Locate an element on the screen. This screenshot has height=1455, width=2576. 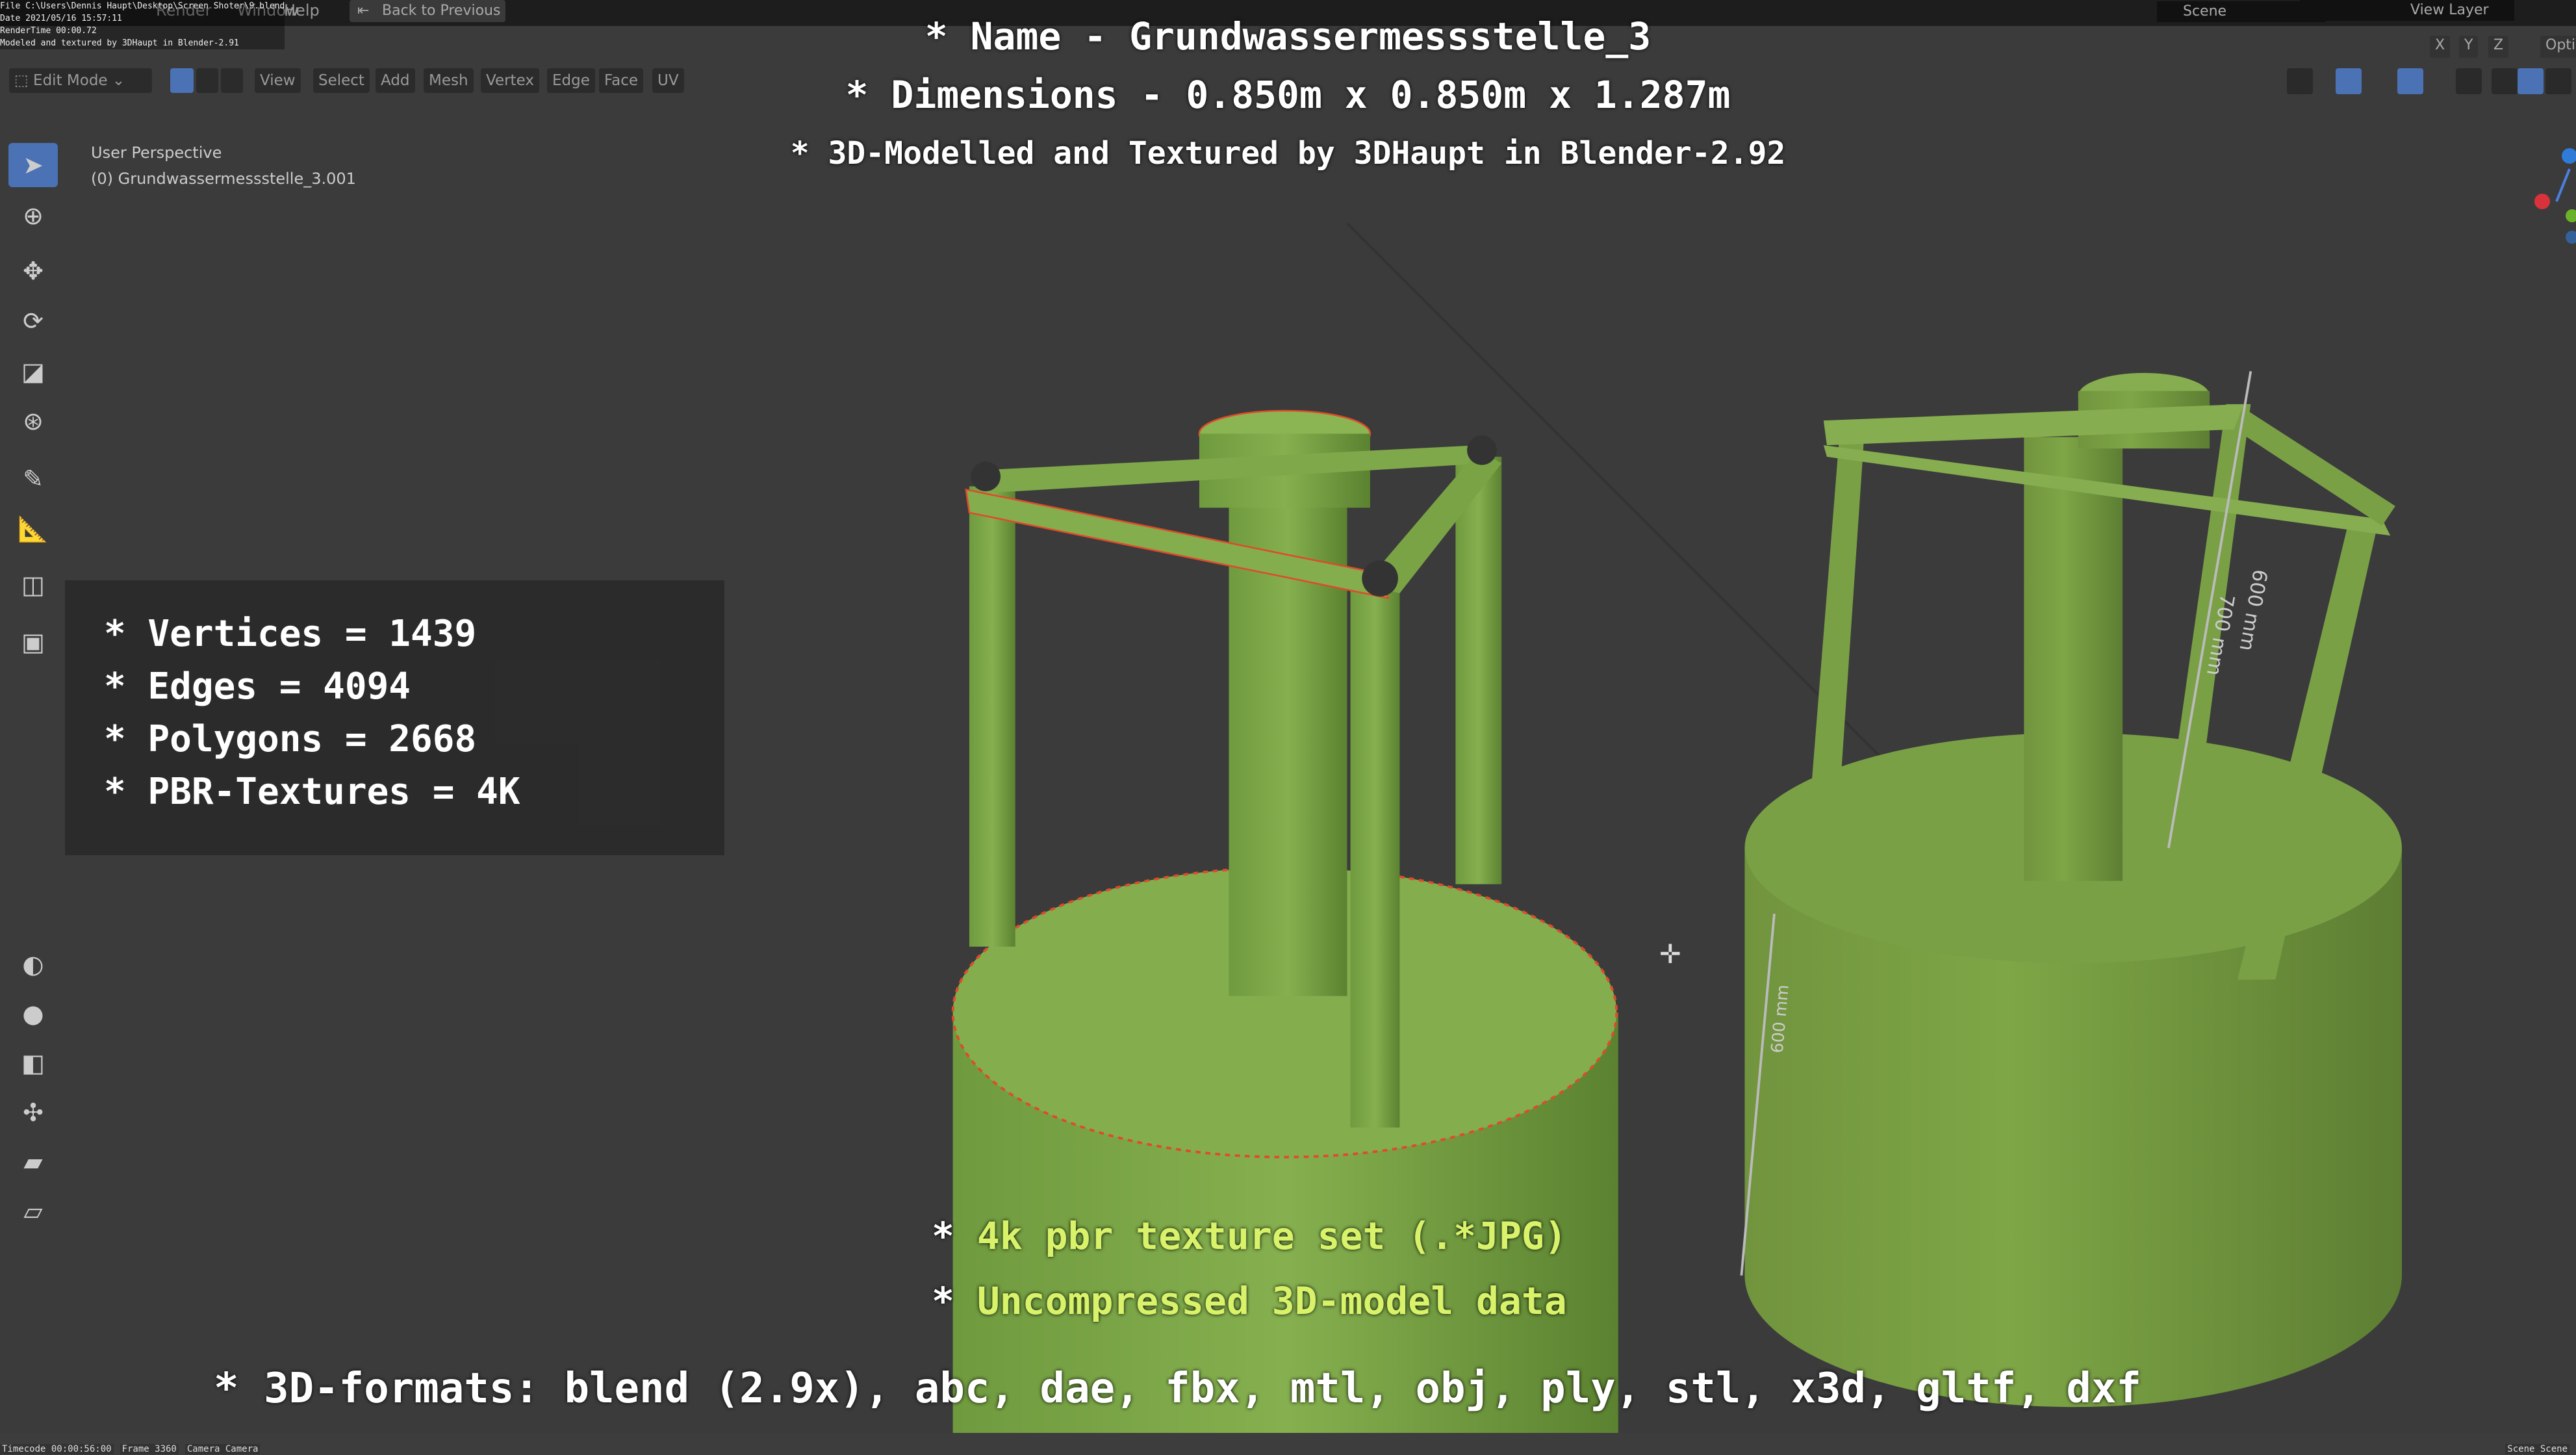
shear-tool: ▰ is located at coordinates (33, 1162).